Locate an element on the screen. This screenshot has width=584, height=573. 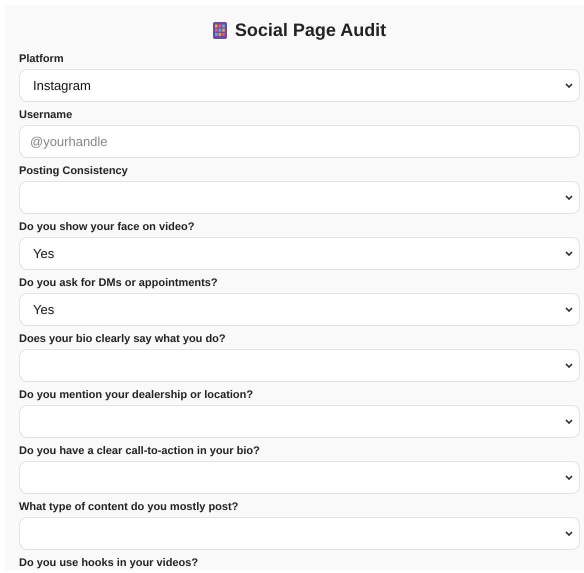
dropdown: Instagram is located at coordinates (299, 85).